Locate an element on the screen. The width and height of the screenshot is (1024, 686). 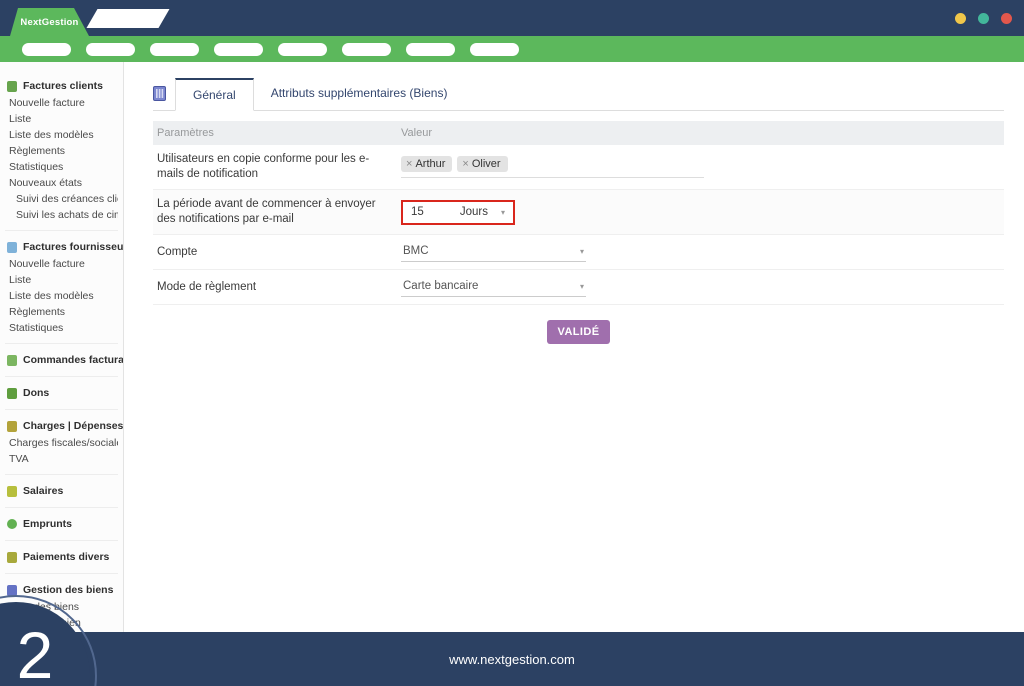
sidebar-header-salaires: Salaires is located at coordinates (61, 491).